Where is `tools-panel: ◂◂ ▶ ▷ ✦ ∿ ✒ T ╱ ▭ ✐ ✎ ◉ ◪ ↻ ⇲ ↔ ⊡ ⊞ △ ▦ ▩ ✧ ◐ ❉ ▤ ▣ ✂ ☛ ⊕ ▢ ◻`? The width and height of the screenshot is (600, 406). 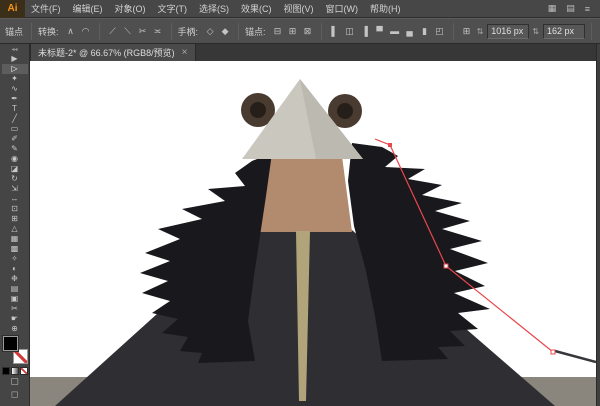 tools-panel: ◂◂ ▶ ▷ ✦ ∿ ✒ T ╱ ▭ ✐ ✎ ◉ ◪ ↻ ⇲ ↔ ⊡ ⊞ △ ▦ ▩ ✧ ◐ ❉ ▤ ▣ ✂ ☛ ⊕ ▢ ◻ is located at coordinates (15, 225).